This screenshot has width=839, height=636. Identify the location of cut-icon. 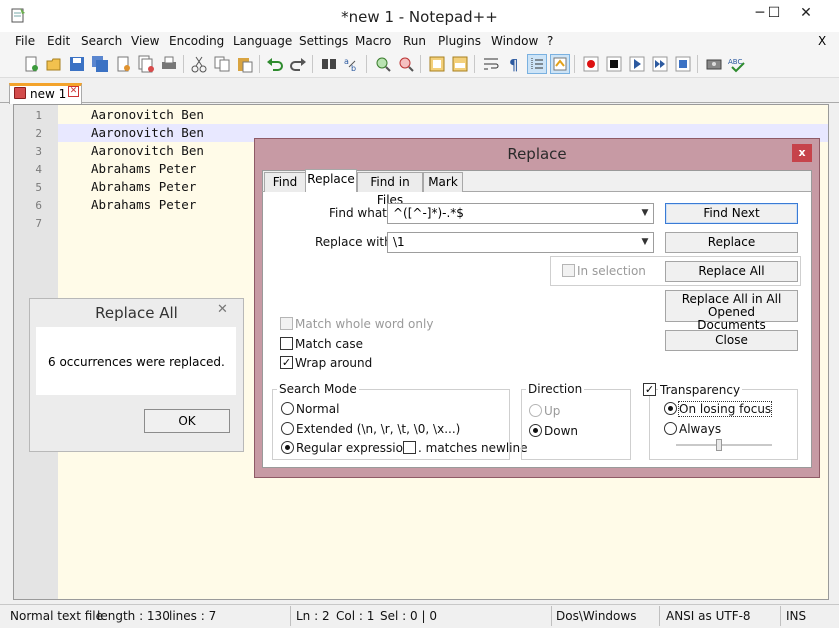
(199, 64).